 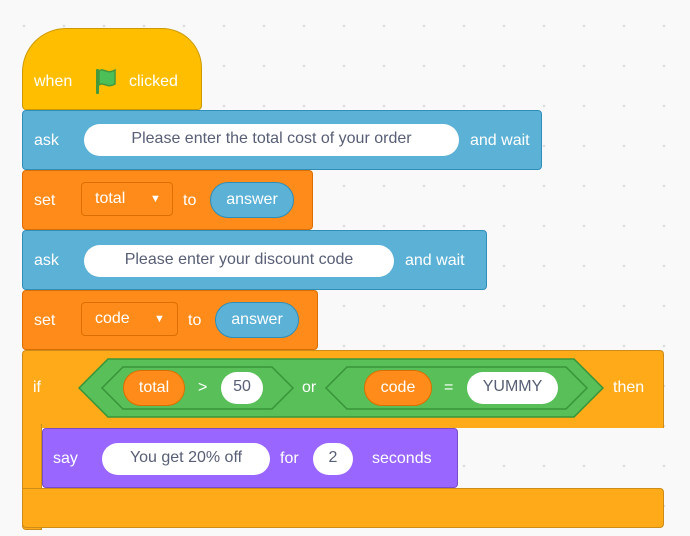 I want to click on greater-than-operator: >, so click(x=203, y=387).